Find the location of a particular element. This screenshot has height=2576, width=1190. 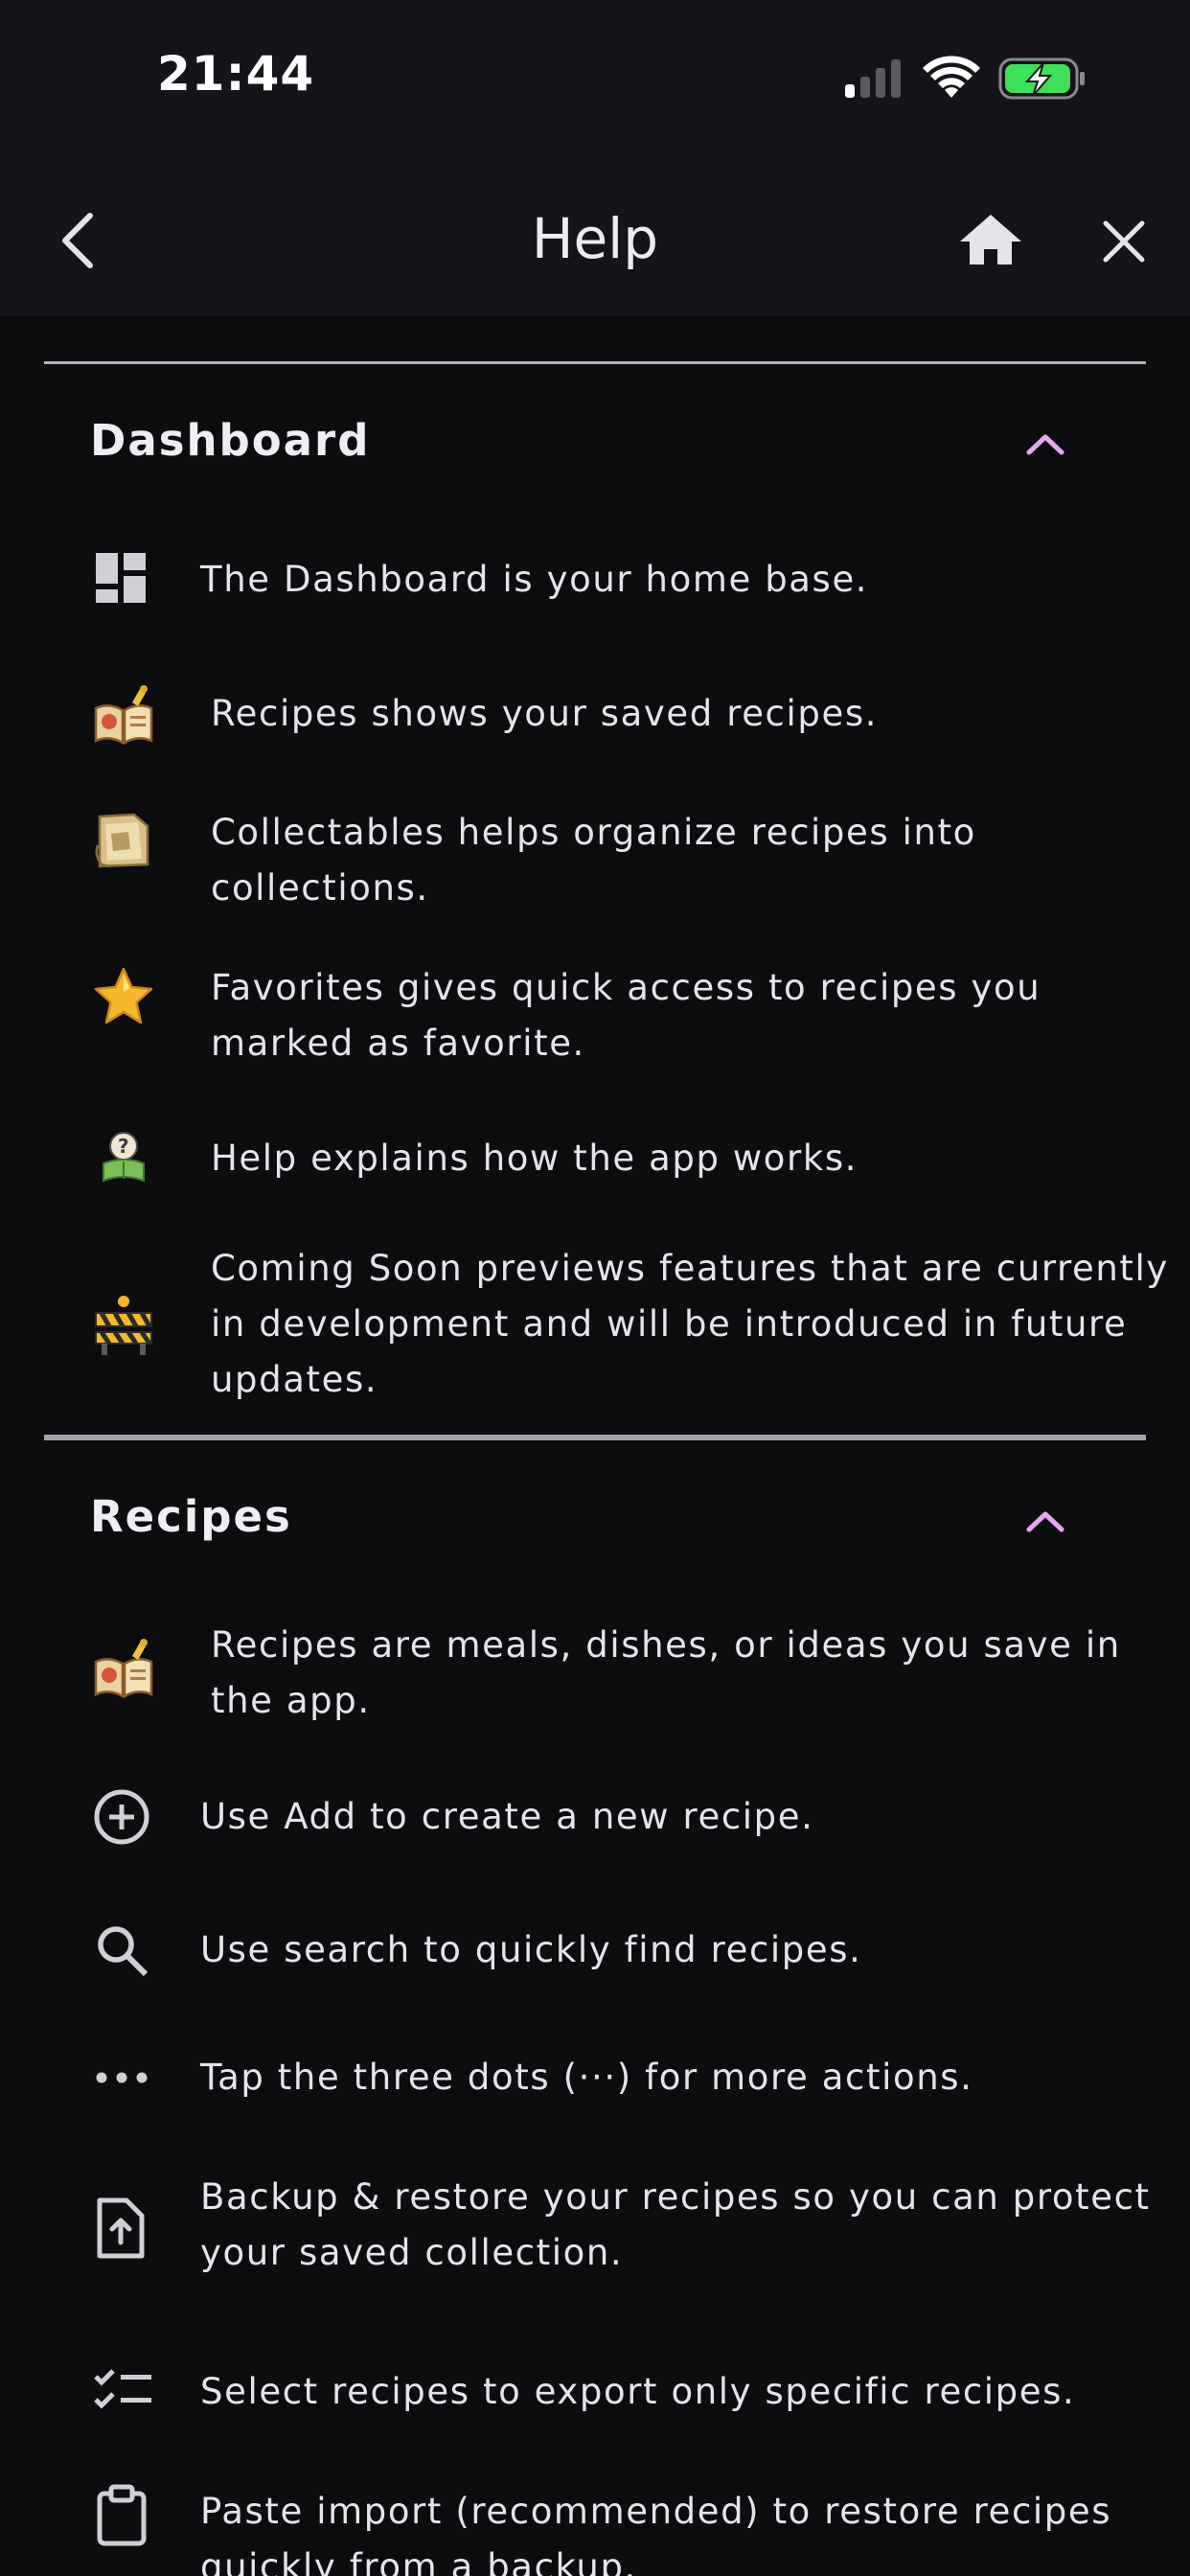

home-icon is located at coordinates (990, 239).